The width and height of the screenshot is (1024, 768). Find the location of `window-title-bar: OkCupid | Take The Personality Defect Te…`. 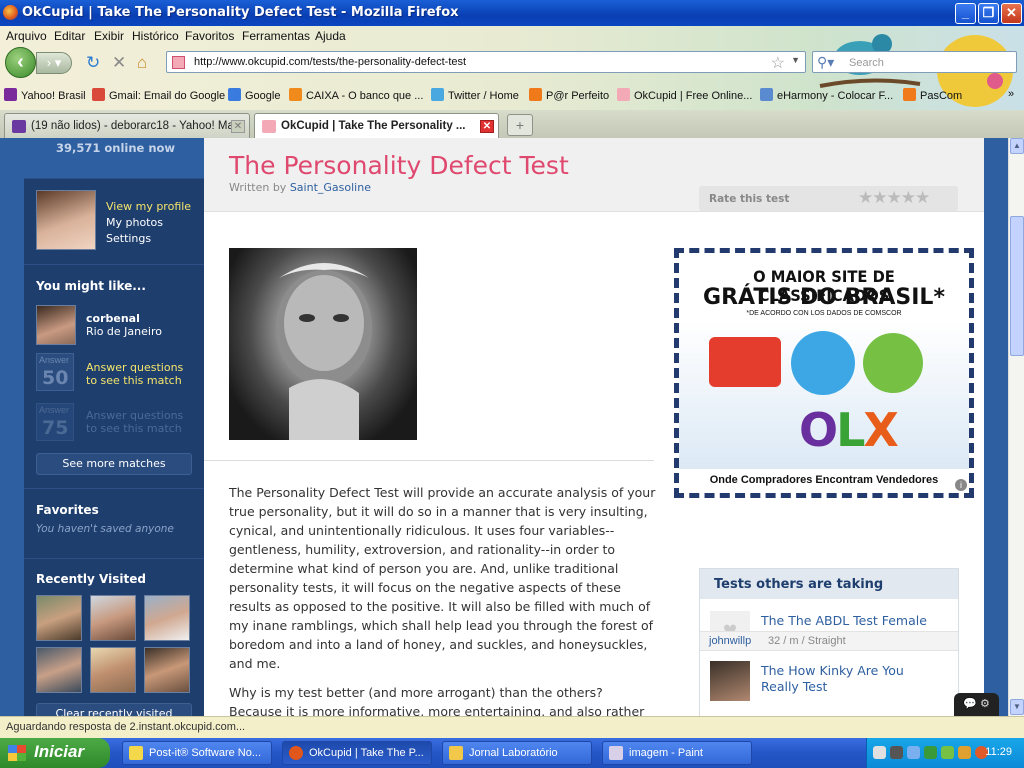

window-title-bar: OkCupid | Take The Personality Defect Te… is located at coordinates (512, 13).